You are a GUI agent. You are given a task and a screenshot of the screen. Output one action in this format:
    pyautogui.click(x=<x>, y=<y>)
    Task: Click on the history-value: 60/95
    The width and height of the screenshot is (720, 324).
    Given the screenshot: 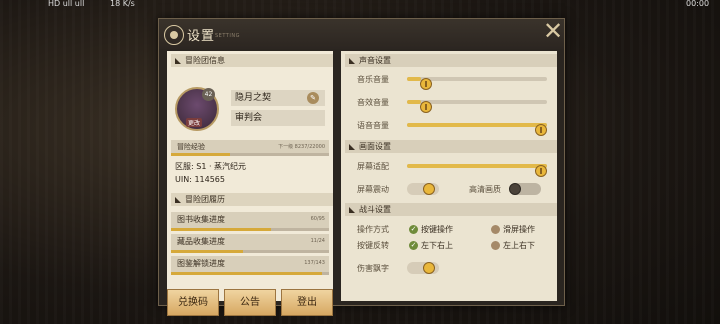 What is the action you would take?
    pyautogui.click(x=317, y=219)
    